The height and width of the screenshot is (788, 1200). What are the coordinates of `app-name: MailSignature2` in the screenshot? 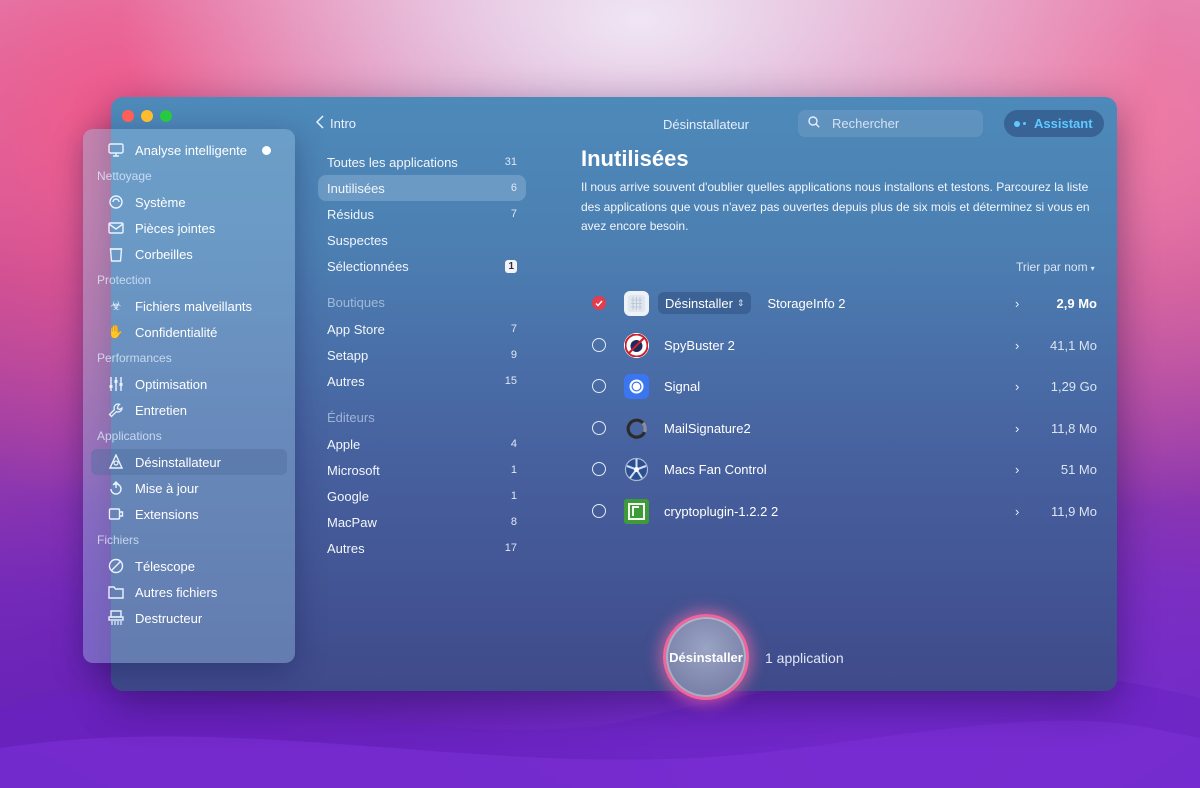 It's located at (707, 428).